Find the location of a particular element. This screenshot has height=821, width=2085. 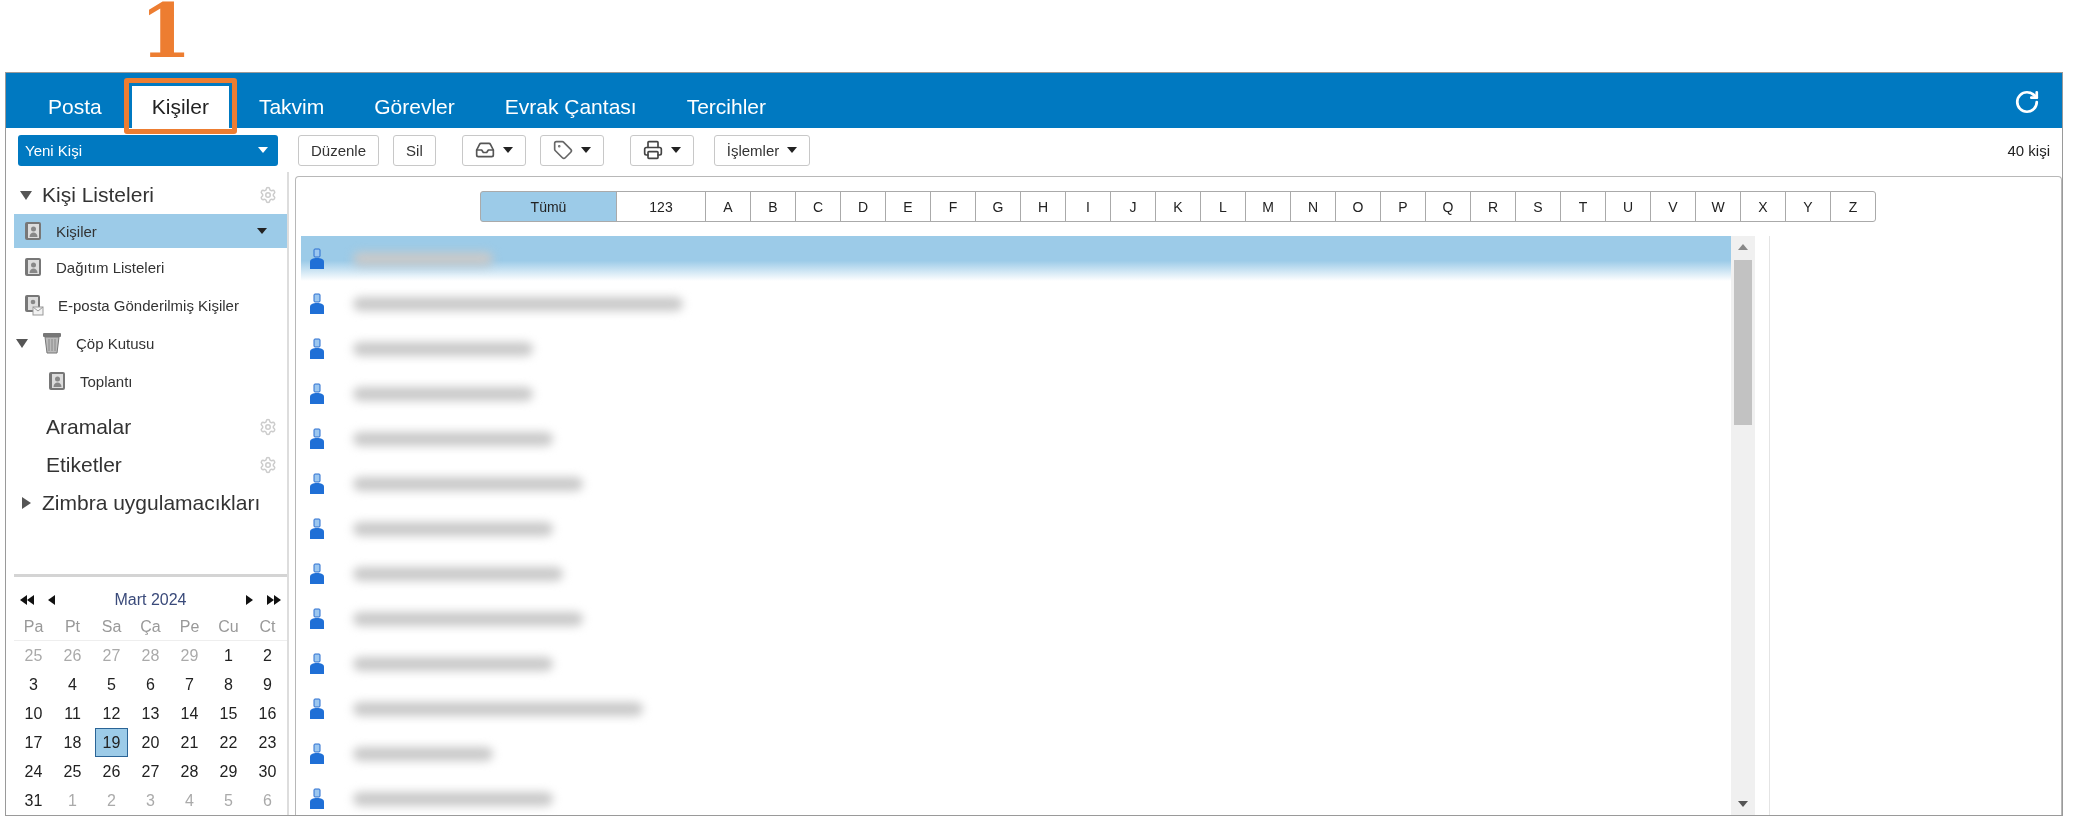

letter-filter: L is located at coordinates (1223, 206).